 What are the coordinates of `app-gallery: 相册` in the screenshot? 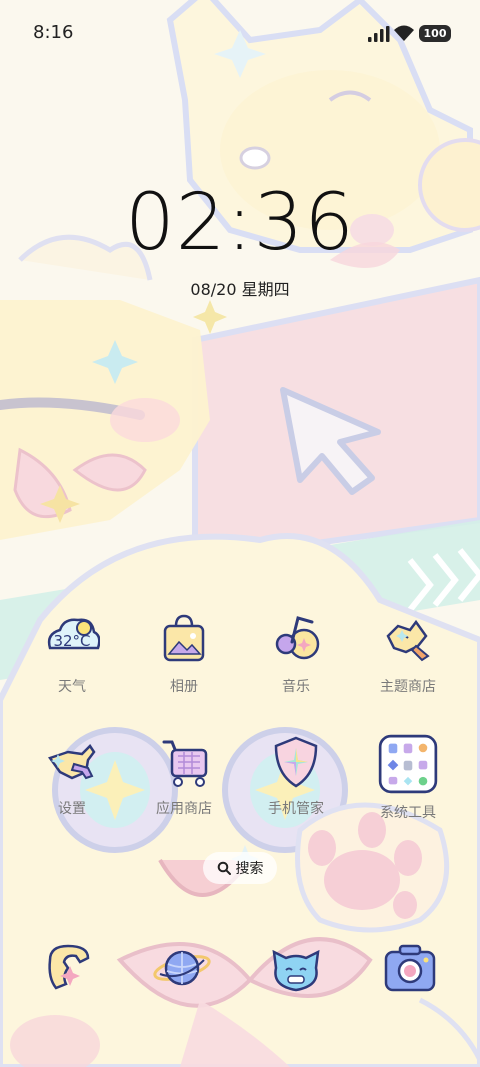 It's located at (184, 654).